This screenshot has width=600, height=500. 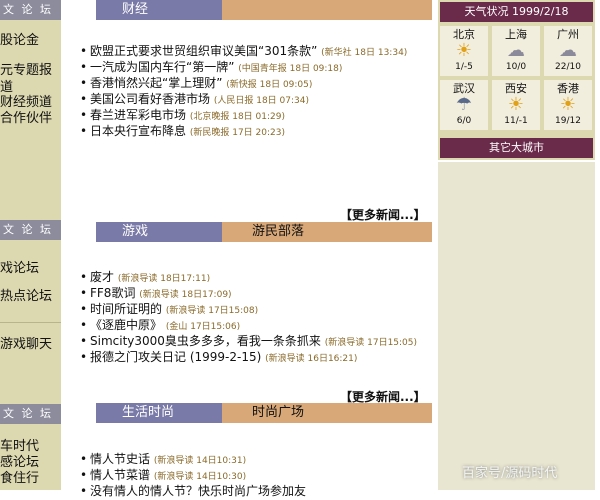 I want to click on life-section-bar: 生活时尚 时尚广场, so click(x=264, y=413).